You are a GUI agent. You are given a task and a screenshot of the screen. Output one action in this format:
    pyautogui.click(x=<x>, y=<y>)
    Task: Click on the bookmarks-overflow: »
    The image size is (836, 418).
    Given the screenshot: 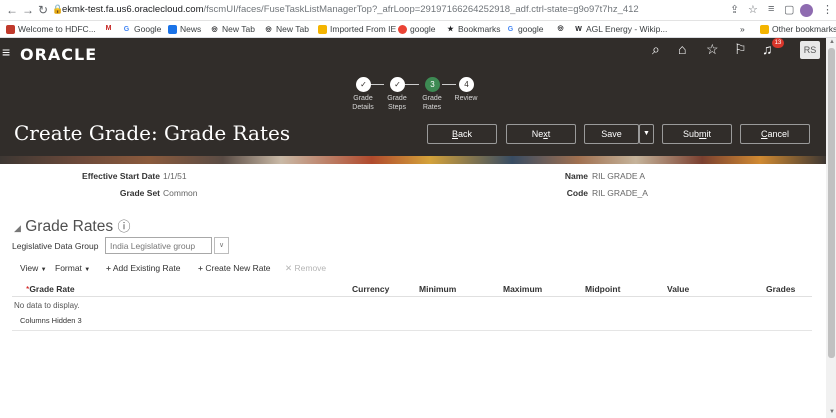 What is the action you would take?
    pyautogui.click(x=742, y=29)
    